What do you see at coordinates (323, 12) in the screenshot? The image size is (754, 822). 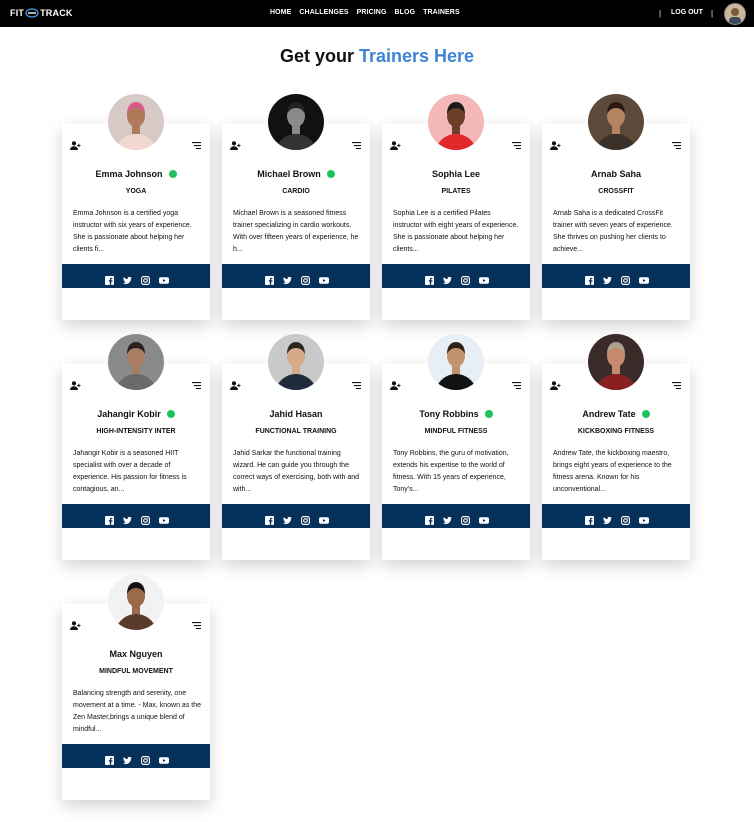 I see `nav-challenges: CHALLENGES` at bounding box center [323, 12].